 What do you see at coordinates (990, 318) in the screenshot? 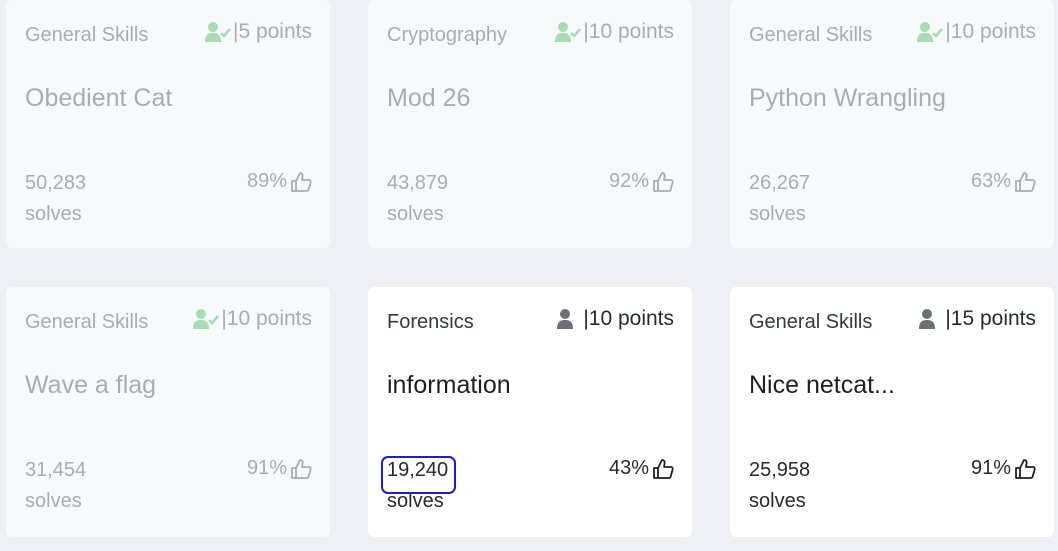
I see `points-label: |15 points` at bounding box center [990, 318].